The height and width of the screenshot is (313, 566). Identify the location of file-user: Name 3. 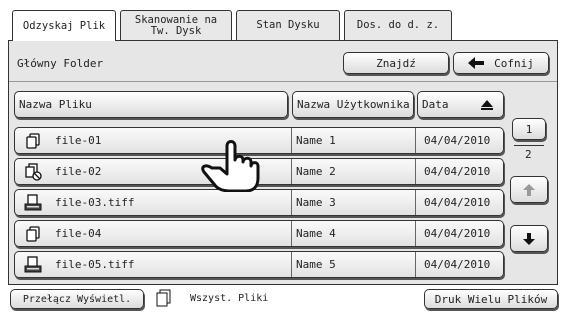
(352, 202).